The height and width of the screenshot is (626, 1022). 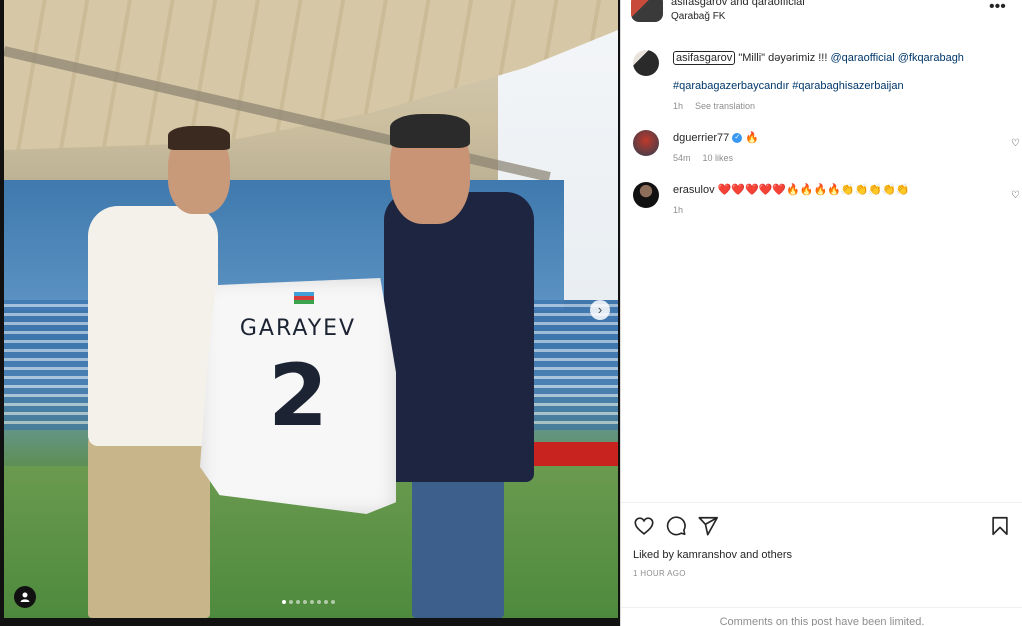 I want to click on caption-avatar, so click(x=646, y=63).